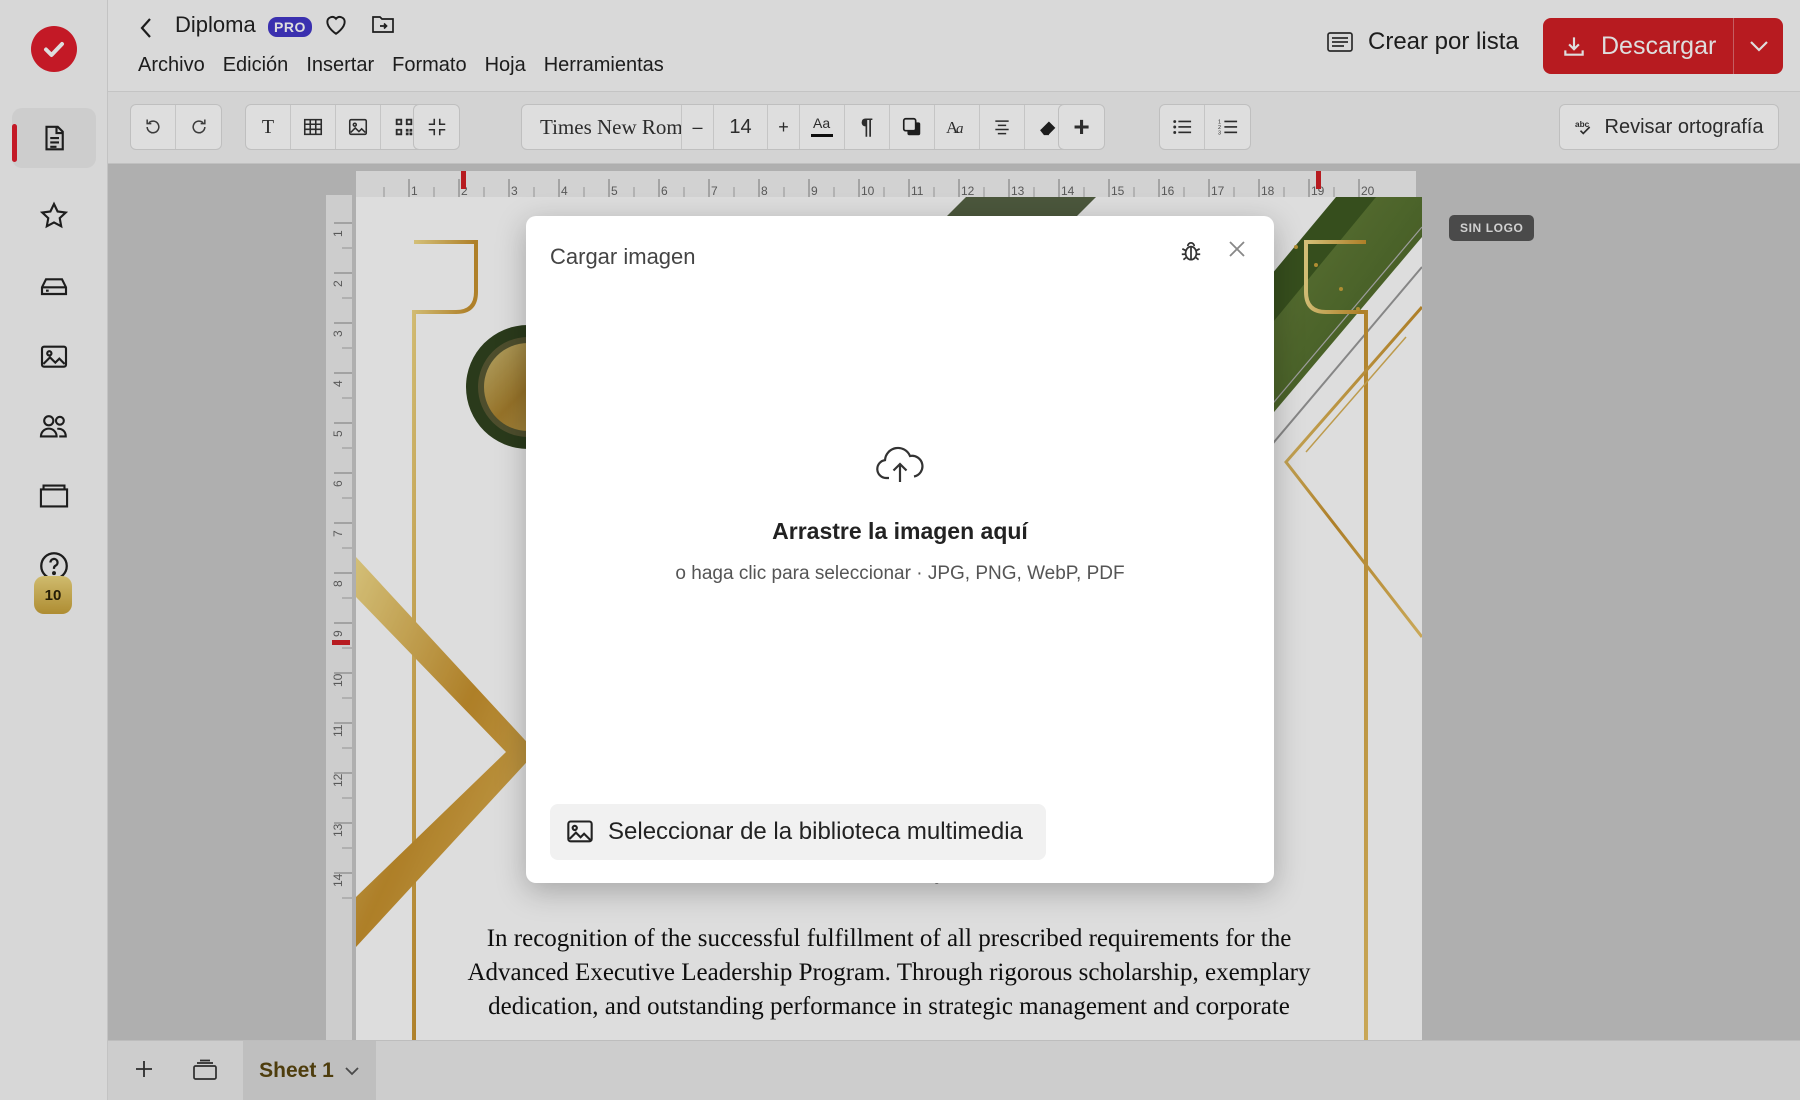 The image size is (1800, 1100). What do you see at coordinates (623, 256) in the screenshot?
I see `dialog-title: Cargar imagen` at bounding box center [623, 256].